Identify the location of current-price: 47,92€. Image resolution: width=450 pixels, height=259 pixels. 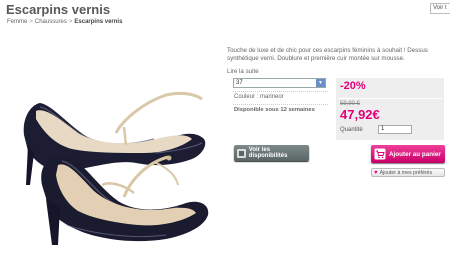
(360, 114).